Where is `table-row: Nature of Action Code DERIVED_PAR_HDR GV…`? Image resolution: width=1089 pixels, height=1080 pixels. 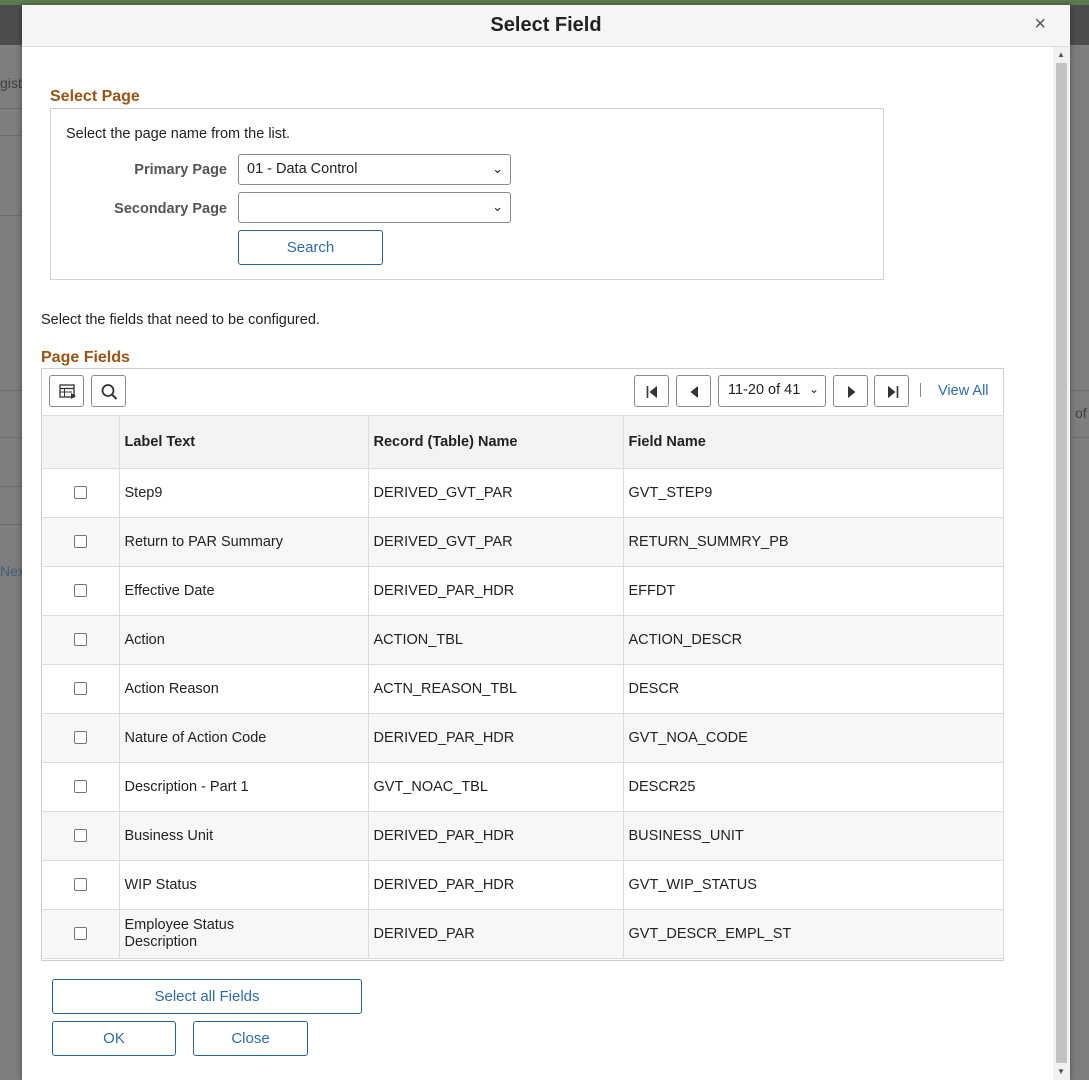 table-row: Nature of Action Code DERIVED_PAR_HDR GV… is located at coordinates (523, 738).